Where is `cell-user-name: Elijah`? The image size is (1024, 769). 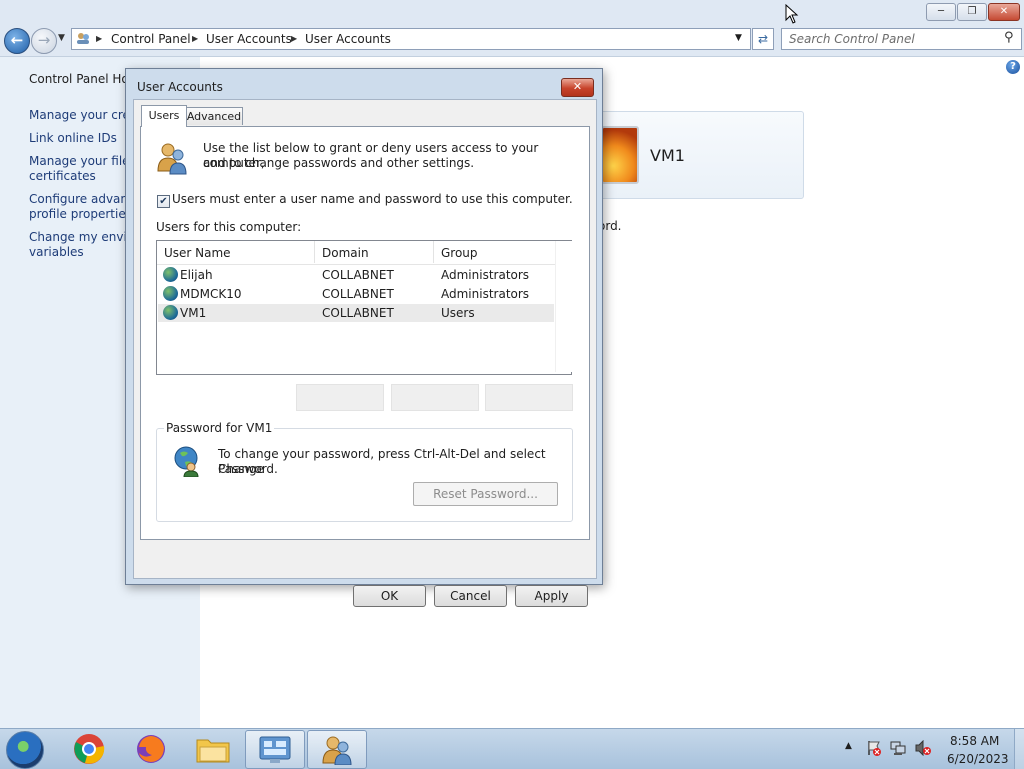 cell-user-name: Elijah is located at coordinates (196, 275).